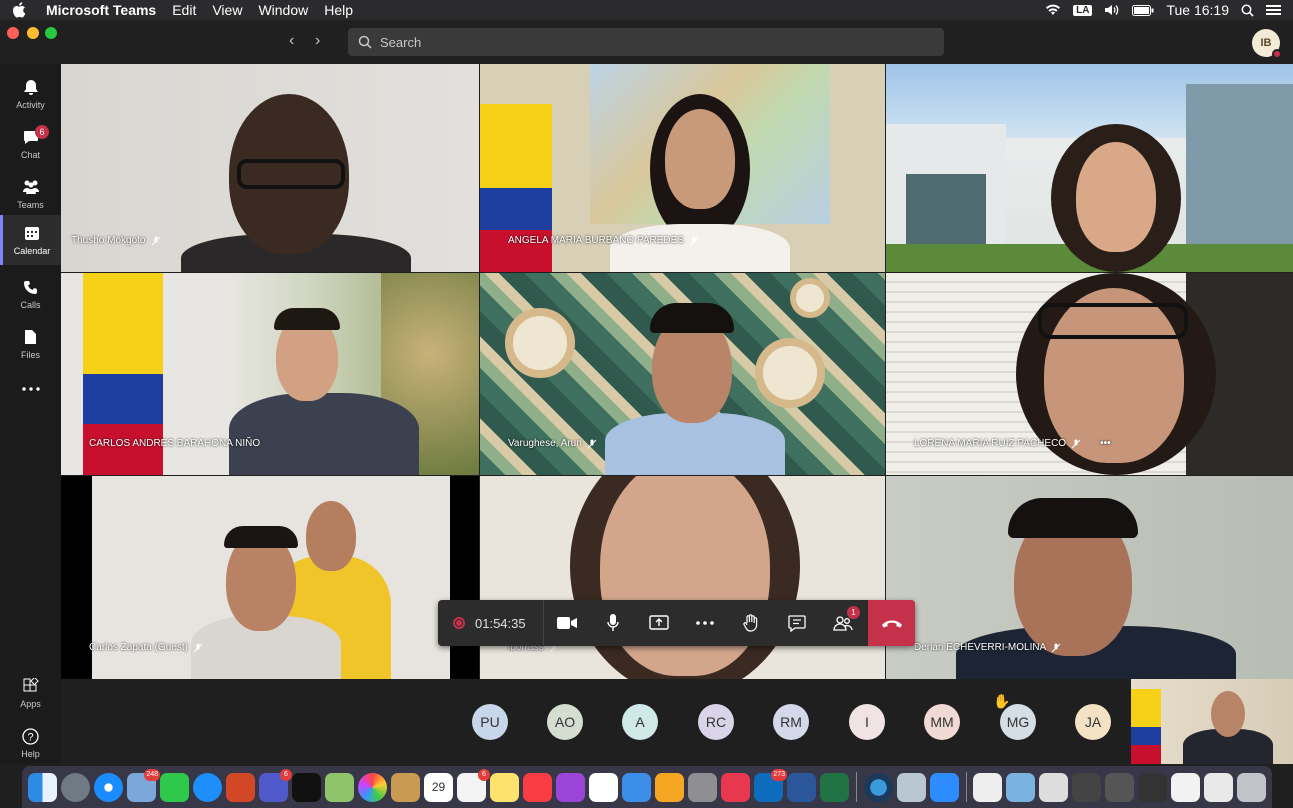 The width and height of the screenshot is (1293, 808). I want to click on more-options-icon: •••, so click(1105, 443).